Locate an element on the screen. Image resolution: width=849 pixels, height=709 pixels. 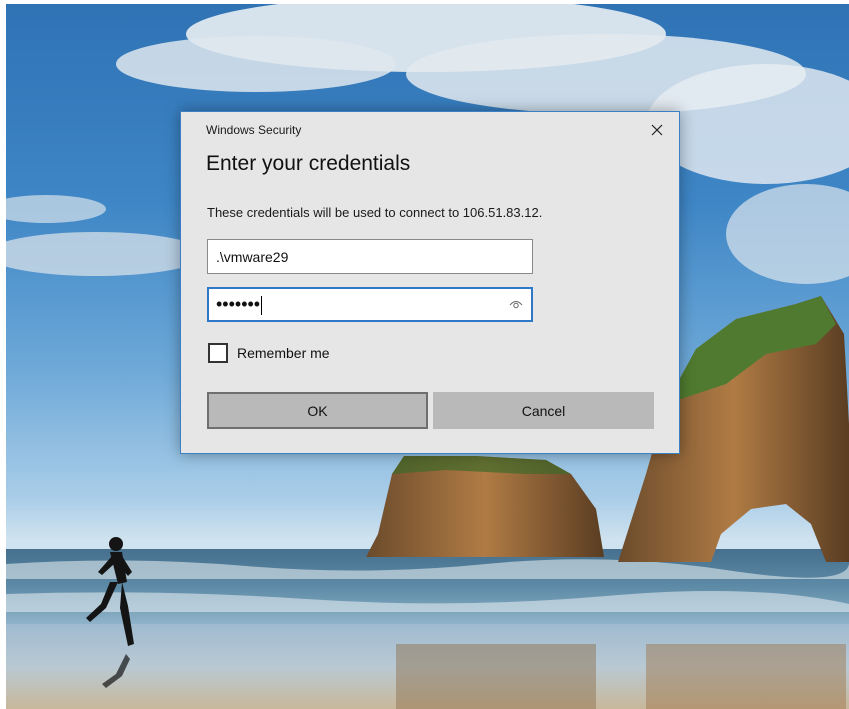
eye-icon is located at coordinates (516, 305).